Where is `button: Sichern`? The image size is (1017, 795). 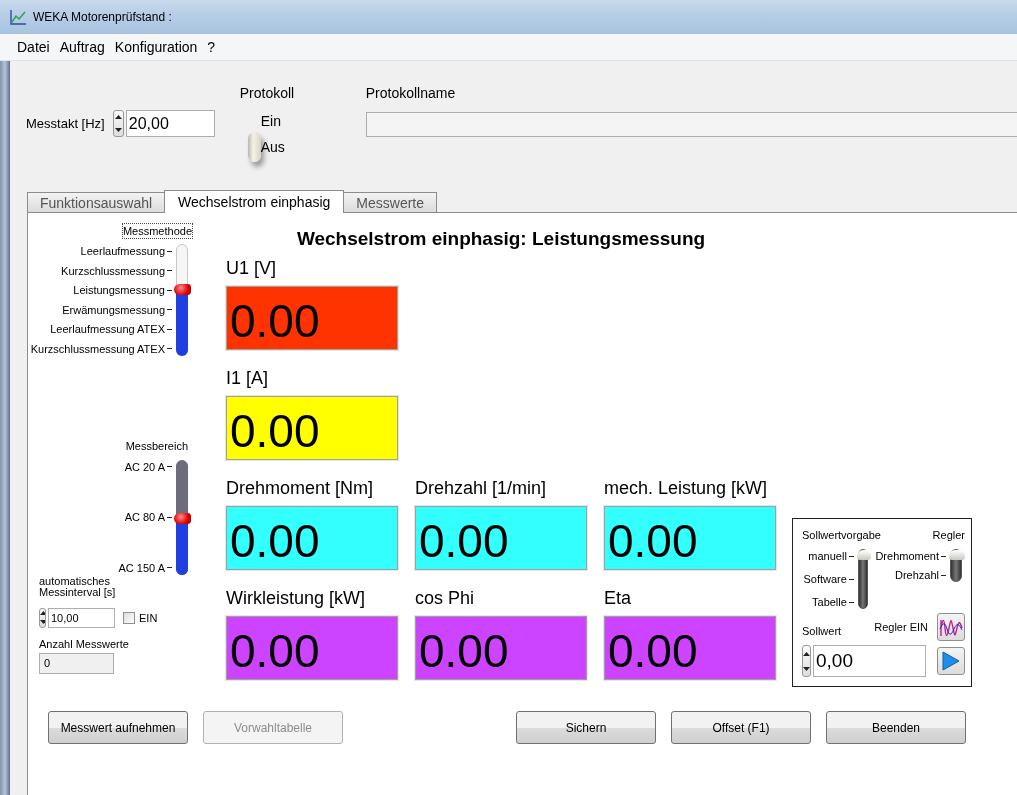
button: Sichern is located at coordinates (586, 727).